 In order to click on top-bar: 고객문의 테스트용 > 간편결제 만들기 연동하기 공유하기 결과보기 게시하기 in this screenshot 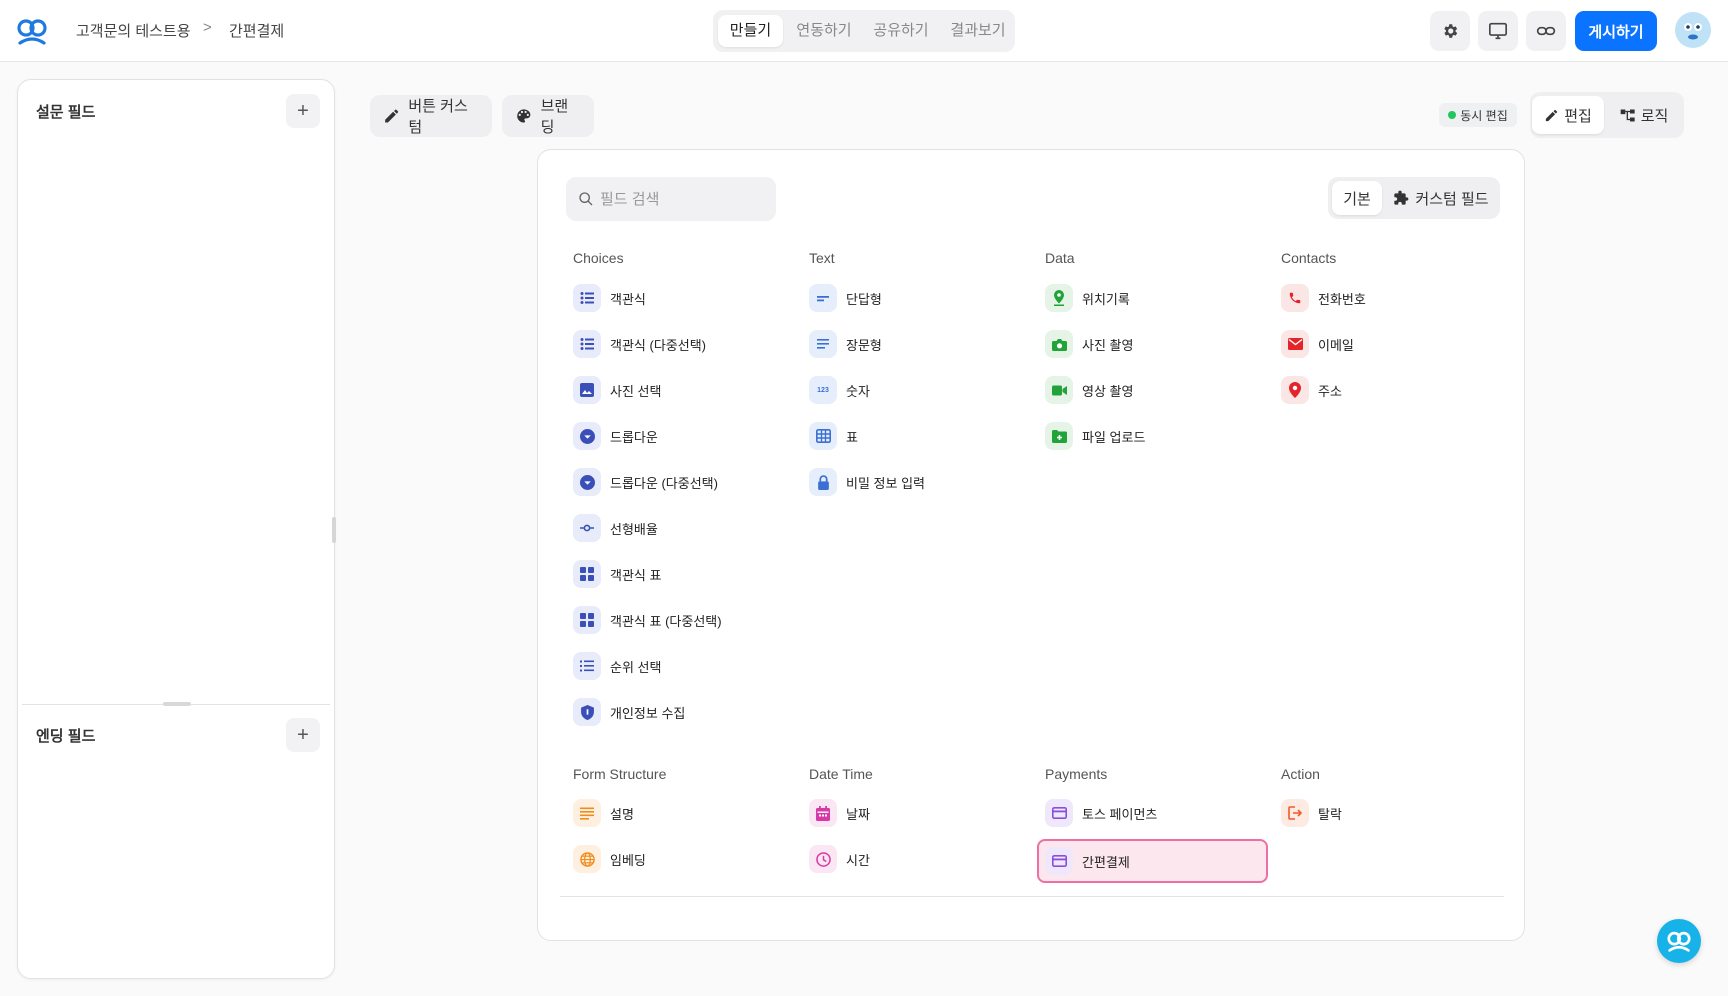, I will do `click(864, 31)`.